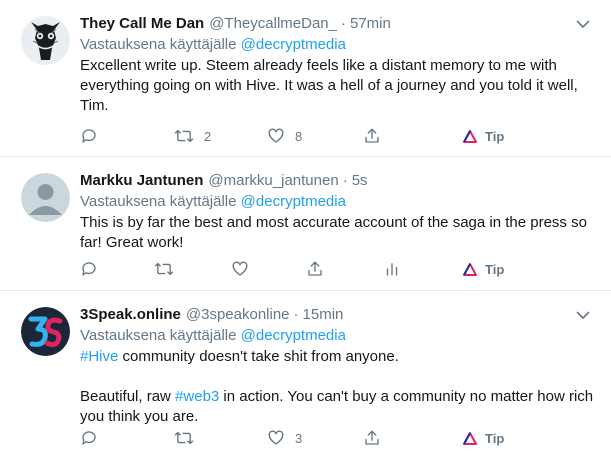 This screenshot has height=456, width=611. I want to click on retweet-count: 2, so click(208, 136).